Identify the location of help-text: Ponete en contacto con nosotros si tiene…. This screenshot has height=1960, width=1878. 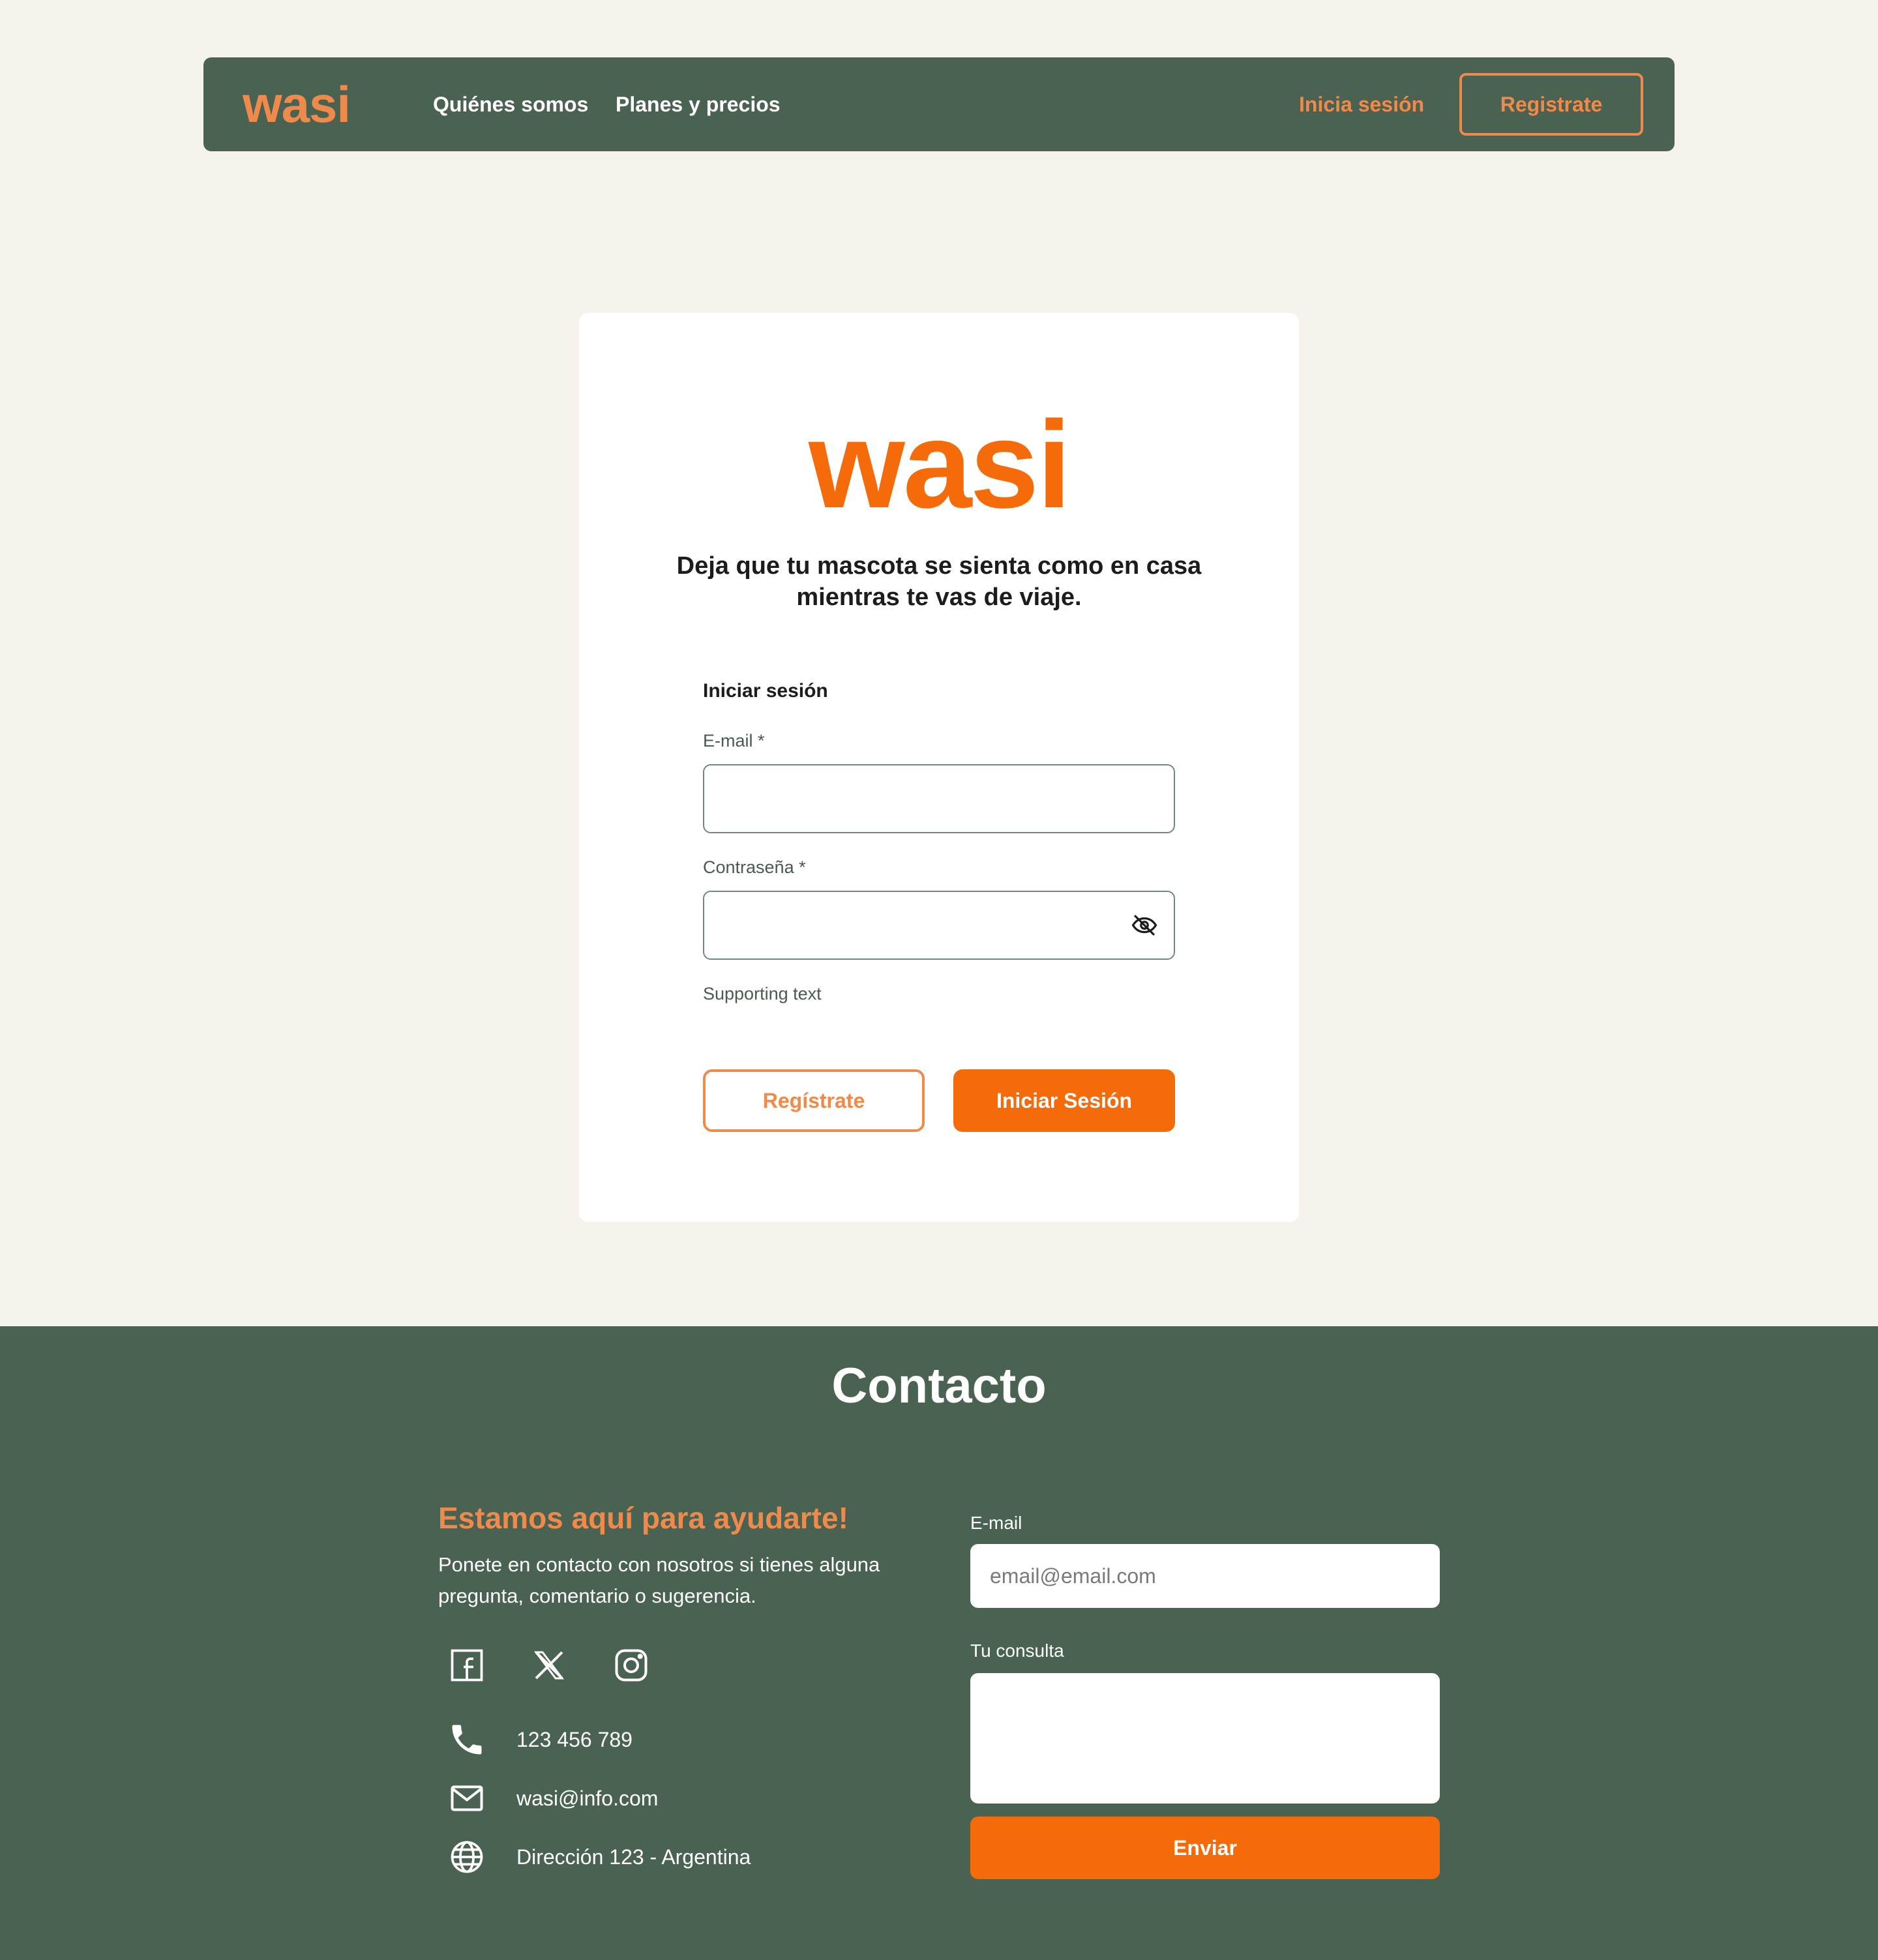
(659, 1580).